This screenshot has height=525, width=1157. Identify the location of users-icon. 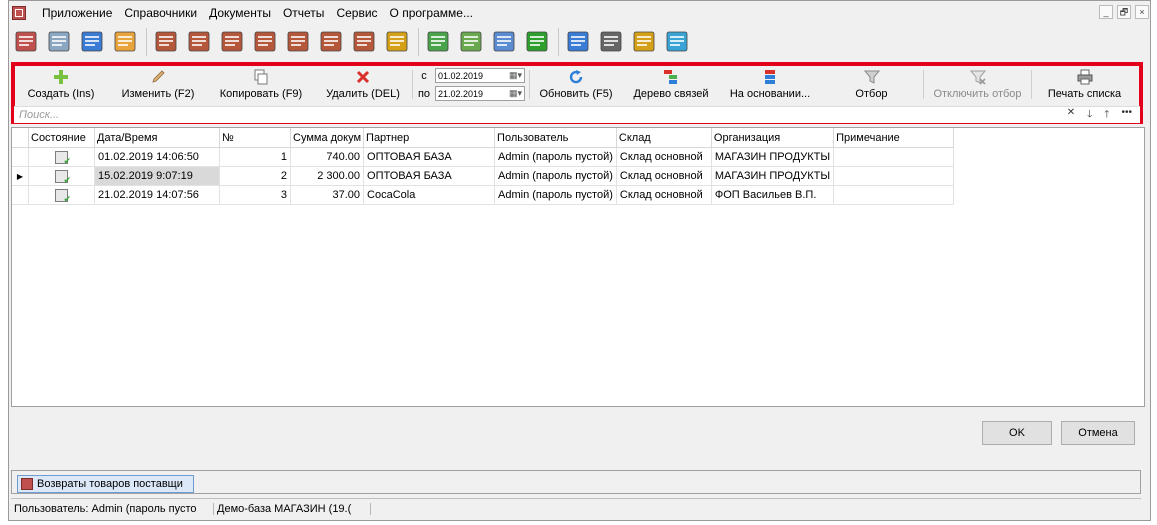
(126, 42).